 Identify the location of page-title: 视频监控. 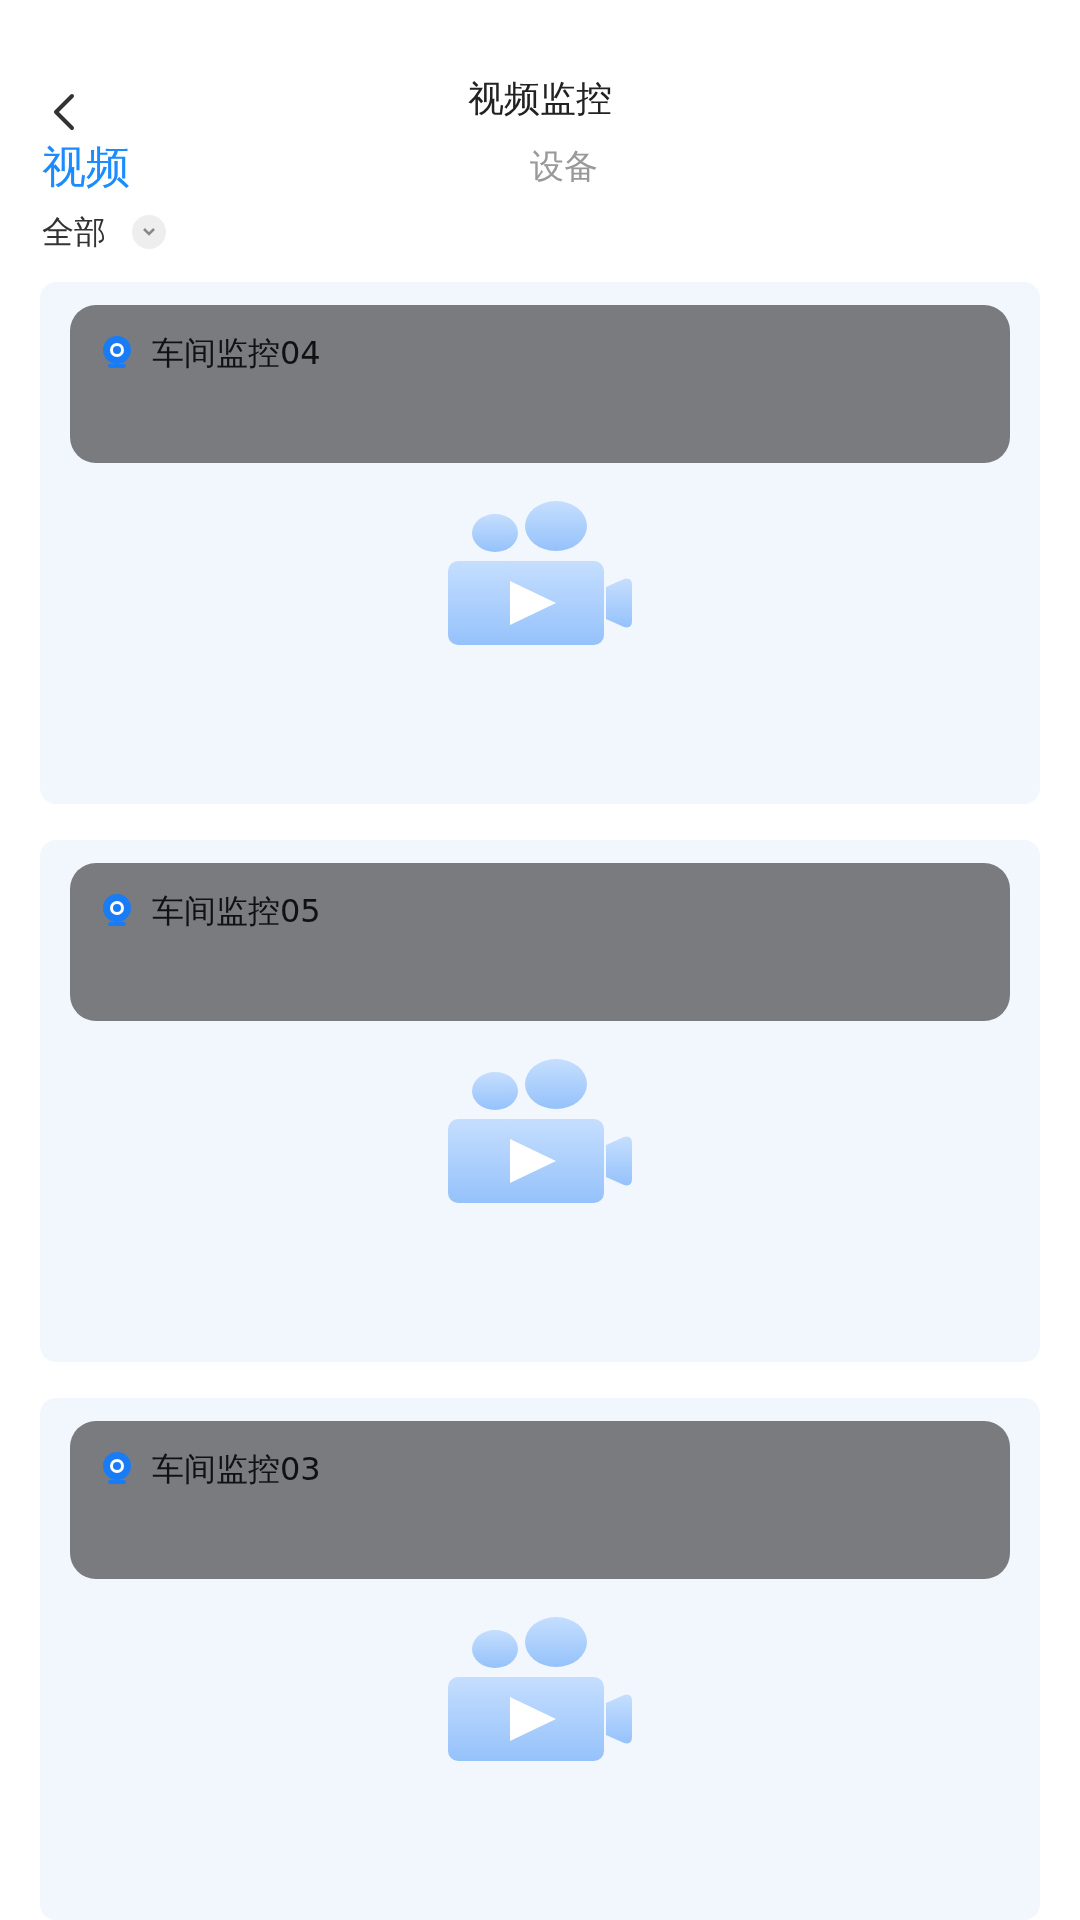
(540, 99).